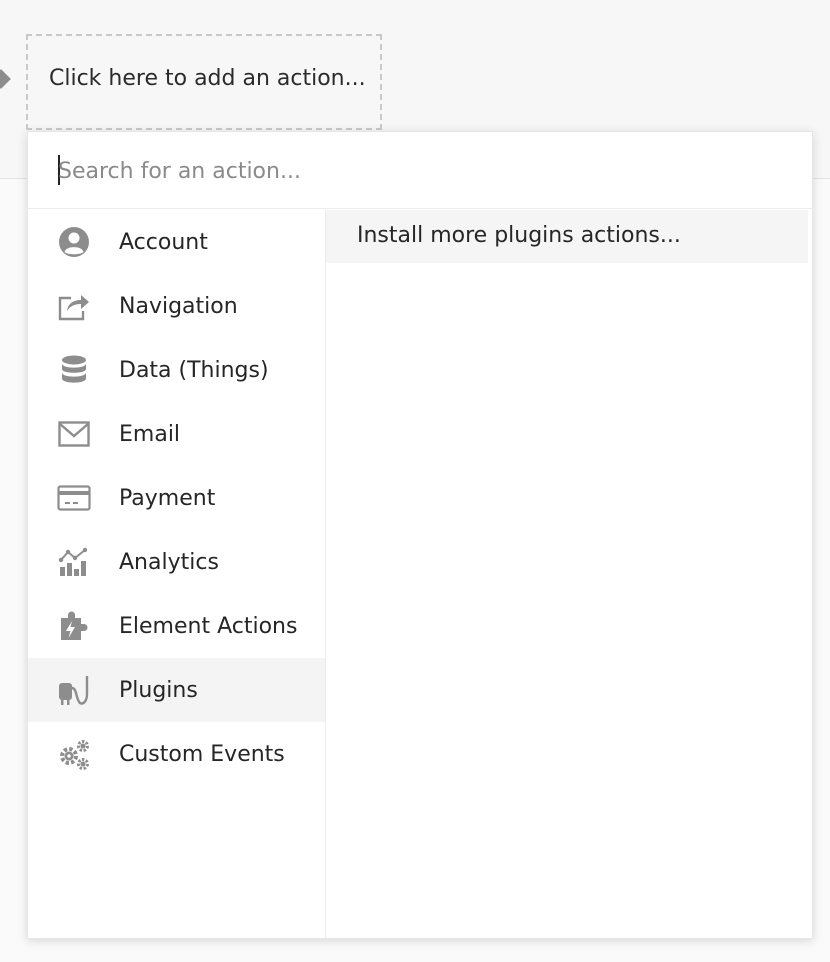  I want to click on category-item-element-actions: Element Actions, so click(176, 626).